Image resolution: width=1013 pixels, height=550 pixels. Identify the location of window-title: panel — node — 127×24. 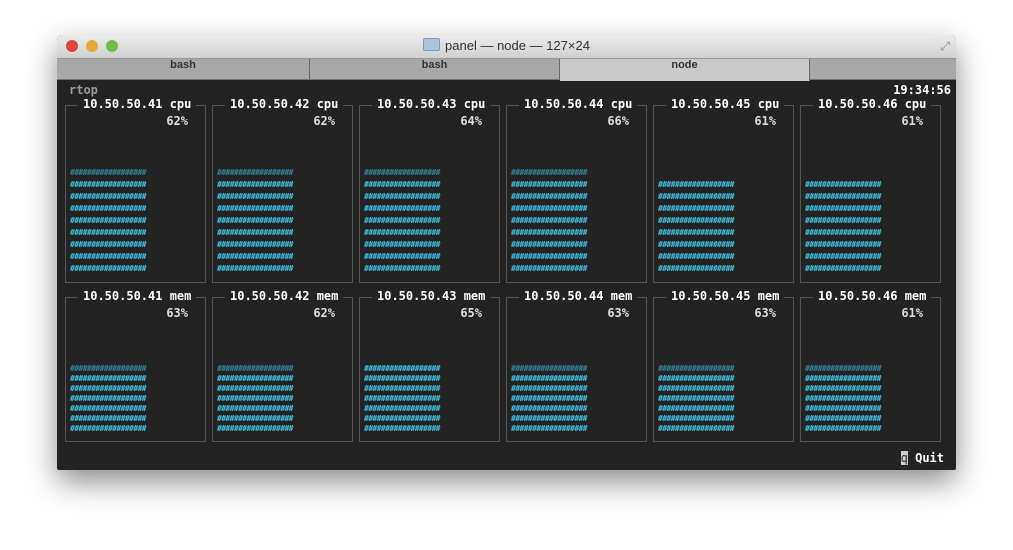
(506, 45).